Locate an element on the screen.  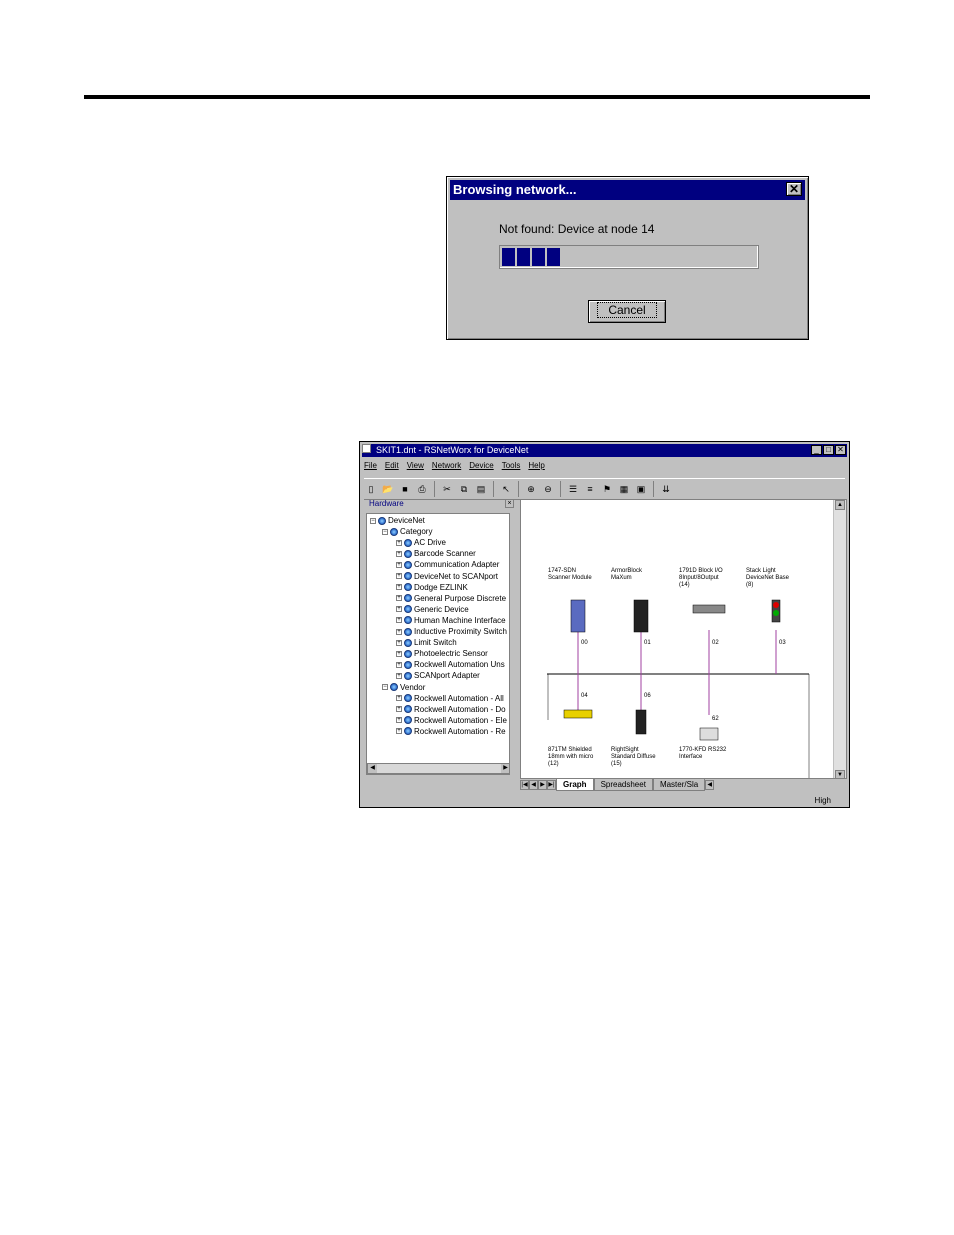
open-icon: 📂 is located at coordinates (388, 489).